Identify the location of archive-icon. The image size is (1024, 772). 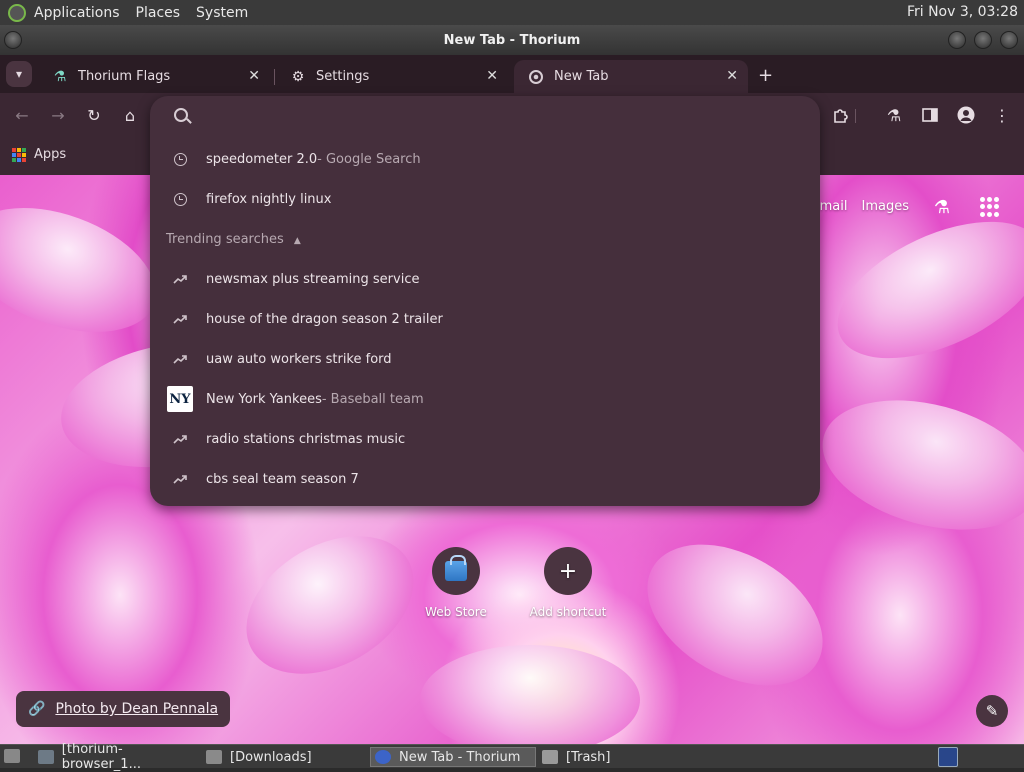
(46, 757).